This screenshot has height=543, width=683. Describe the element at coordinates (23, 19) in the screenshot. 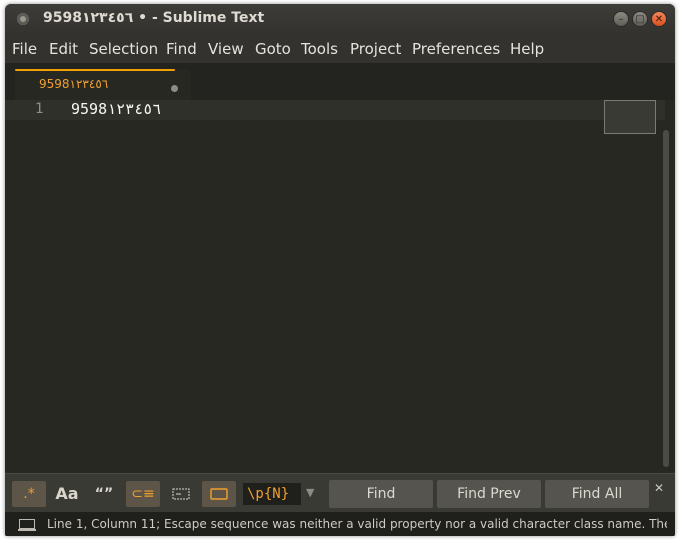

I see `app-icon` at that location.